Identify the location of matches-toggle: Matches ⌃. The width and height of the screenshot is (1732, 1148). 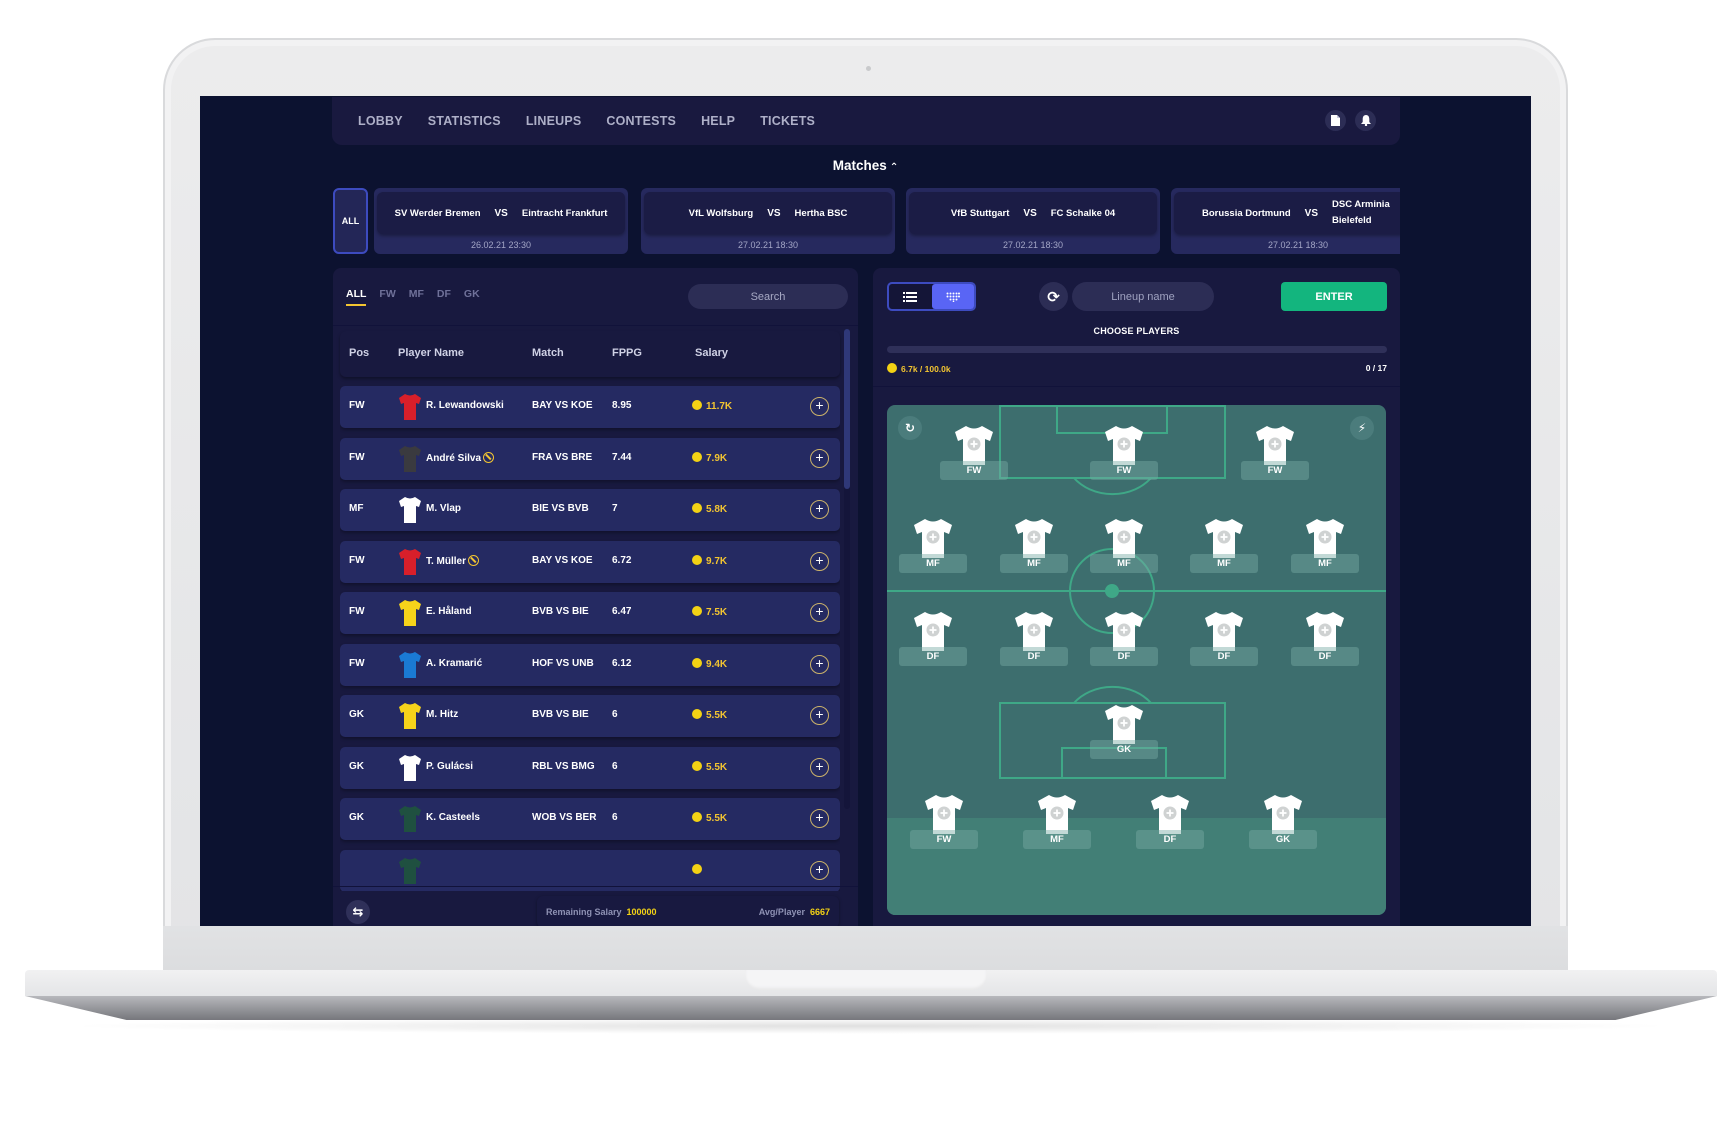
(865, 165).